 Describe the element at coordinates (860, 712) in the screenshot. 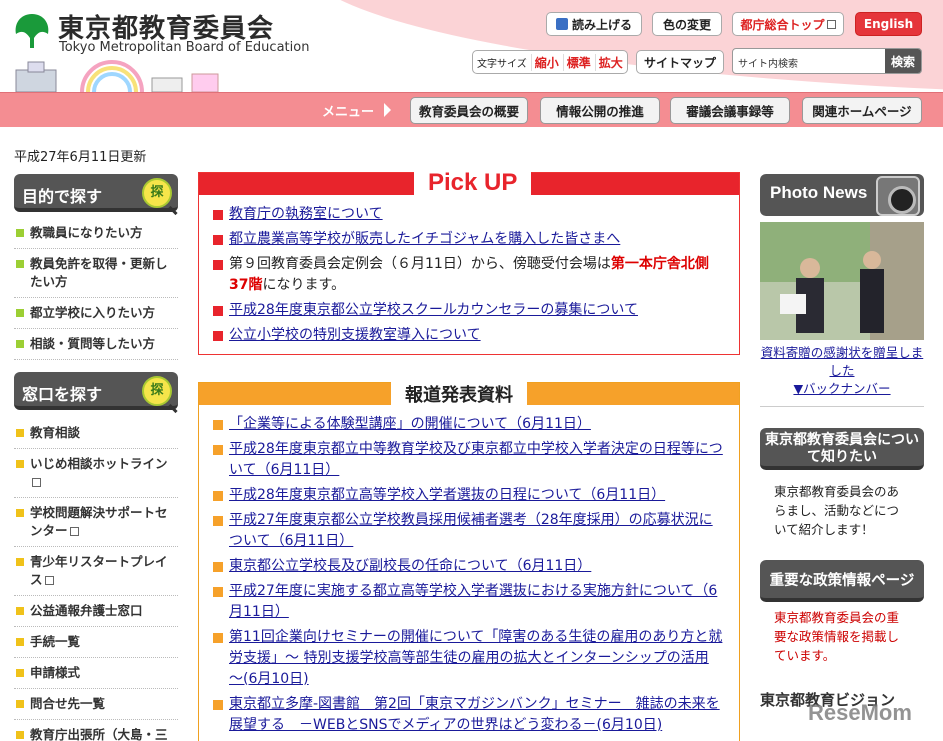

I see `resemom-watermark: ReseMom` at that location.